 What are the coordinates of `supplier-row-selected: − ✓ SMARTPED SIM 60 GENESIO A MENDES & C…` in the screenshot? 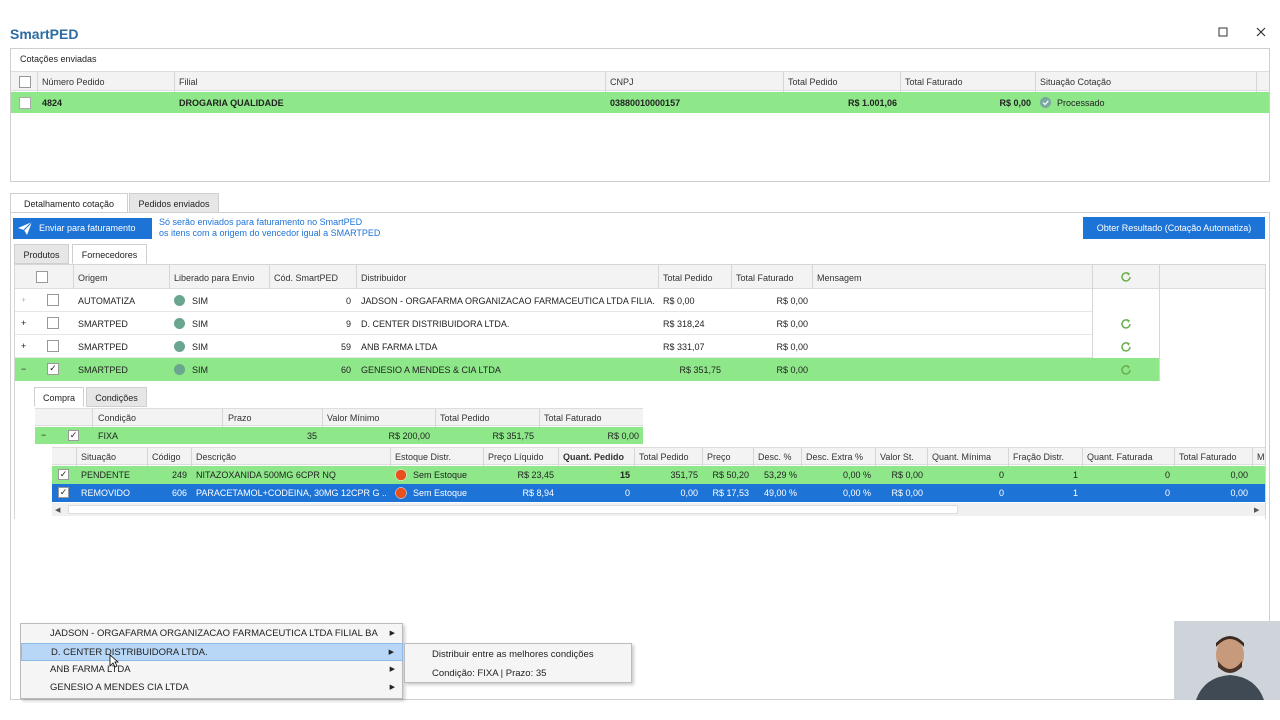 It's located at (553, 369).